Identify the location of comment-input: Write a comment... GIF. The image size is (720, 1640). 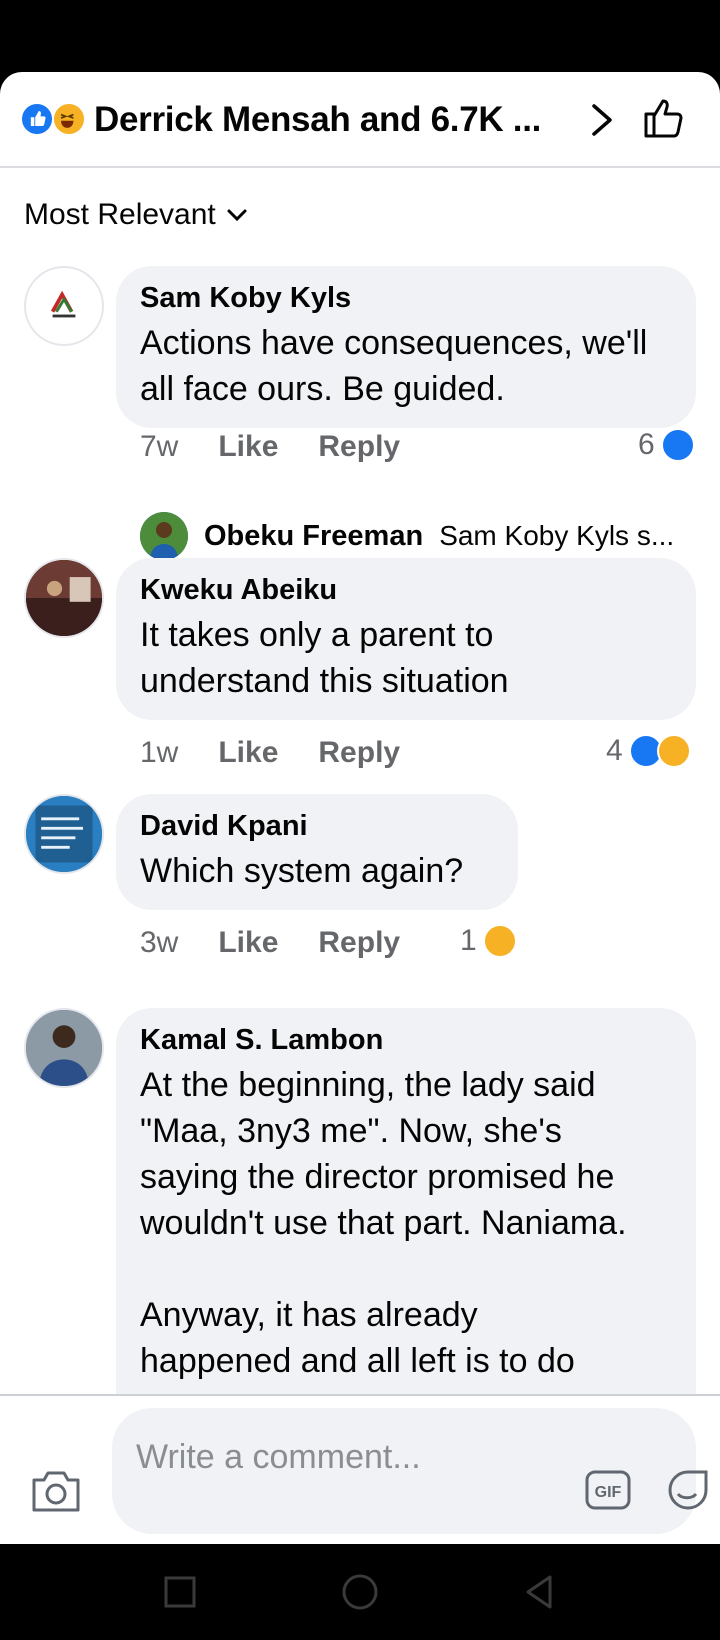
(410, 1471).